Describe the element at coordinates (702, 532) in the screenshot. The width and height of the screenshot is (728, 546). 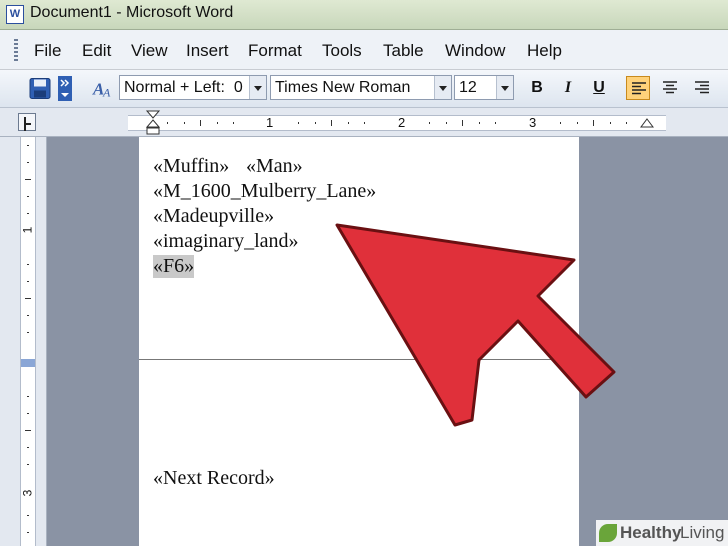
I see `watermark-brand-light: Living` at that location.